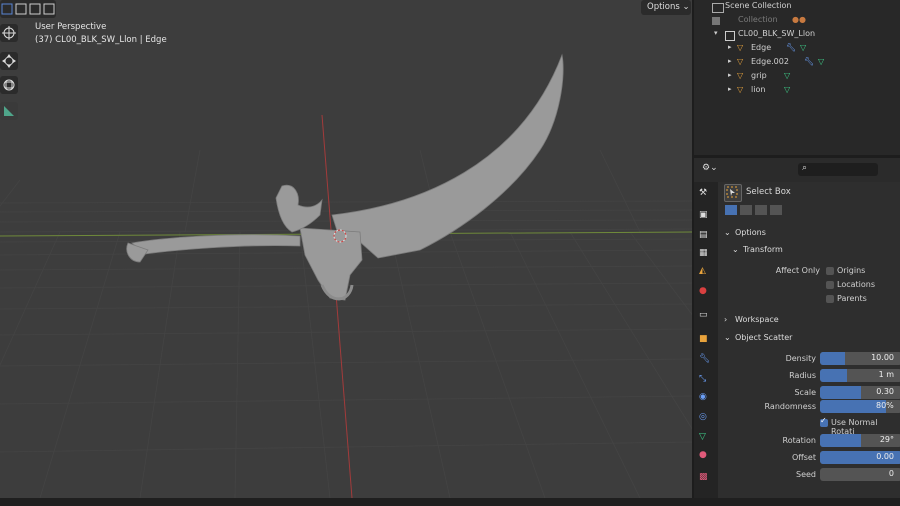 The height and width of the screenshot is (506, 900). What do you see at coordinates (860, 457) in the screenshot?
I see `offset-field: 0.00` at bounding box center [860, 457].